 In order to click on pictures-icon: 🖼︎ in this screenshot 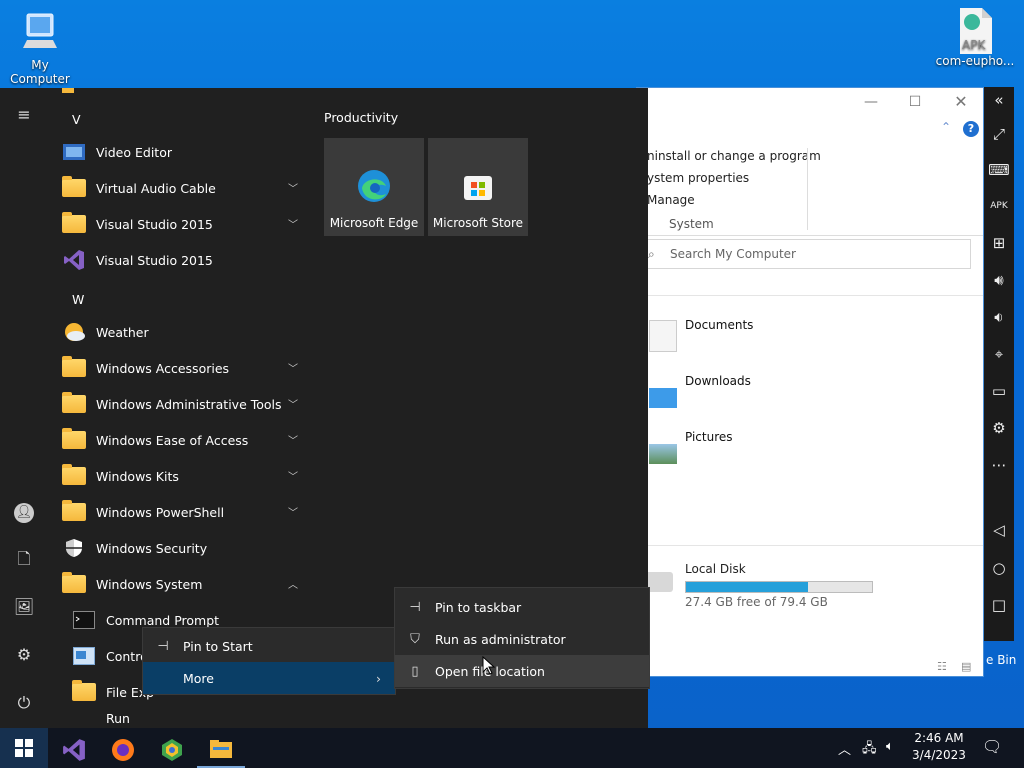, I will do `click(24, 607)`.